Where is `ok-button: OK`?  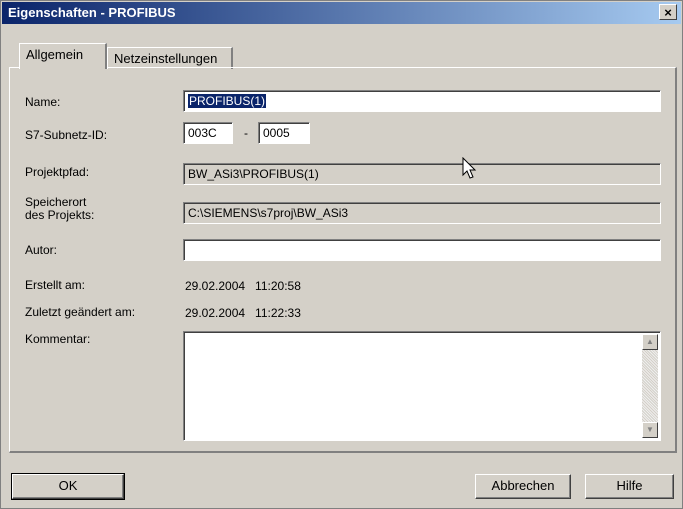 ok-button: OK is located at coordinates (68, 486).